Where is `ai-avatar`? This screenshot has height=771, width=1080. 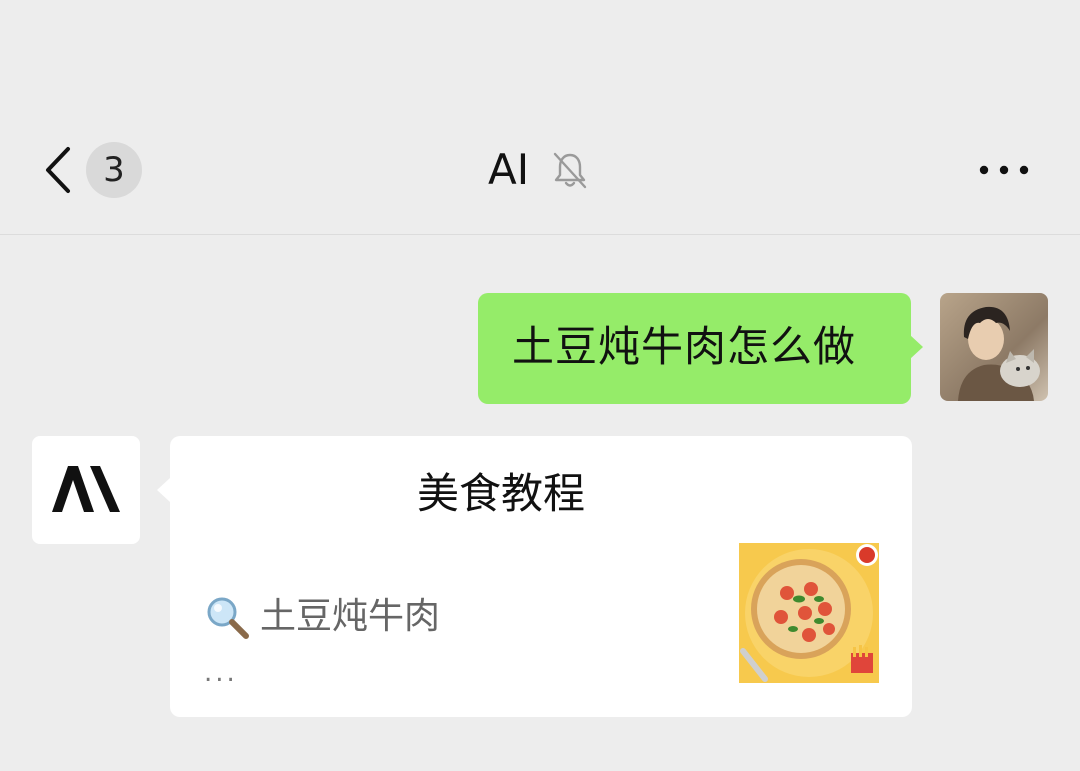 ai-avatar is located at coordinates (86, 490).